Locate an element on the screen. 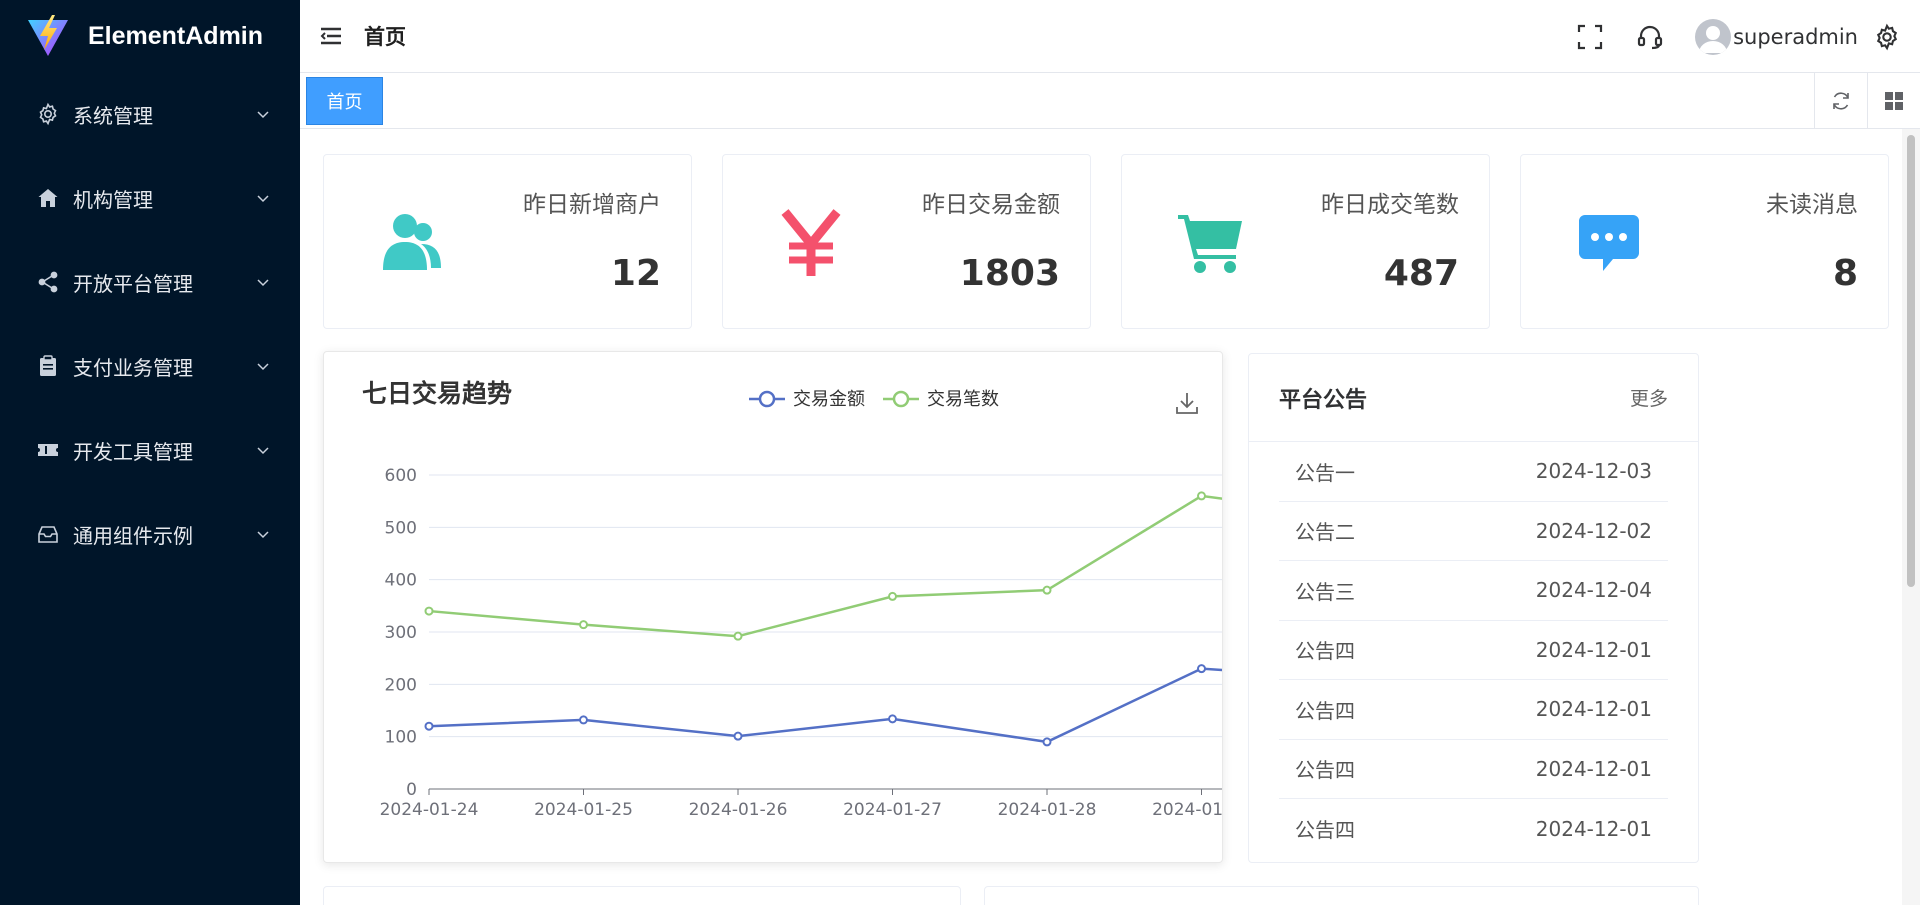 This screenshot has height=905, width=1920. legend-label: 交易笔数 is located at coordinates (963, 399).